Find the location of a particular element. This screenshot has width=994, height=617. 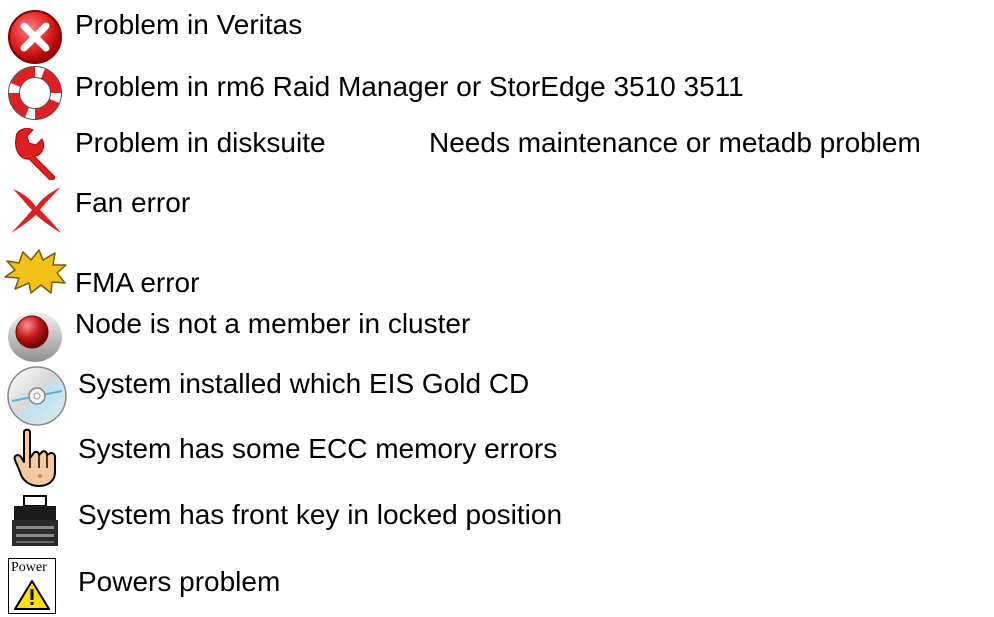

legend-item-eis: System installed which EIS Gold CD is located at coordinates (497, 394).